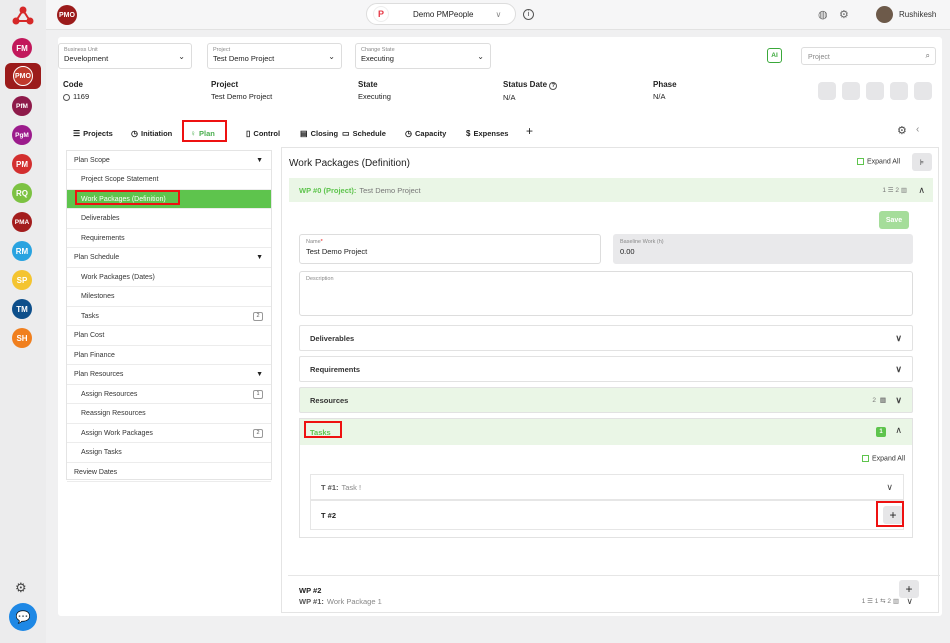 Image resolution: width=950 pixels, height=643 pixels. I want to click on rail-item-rm: RM, so click(22, 251).